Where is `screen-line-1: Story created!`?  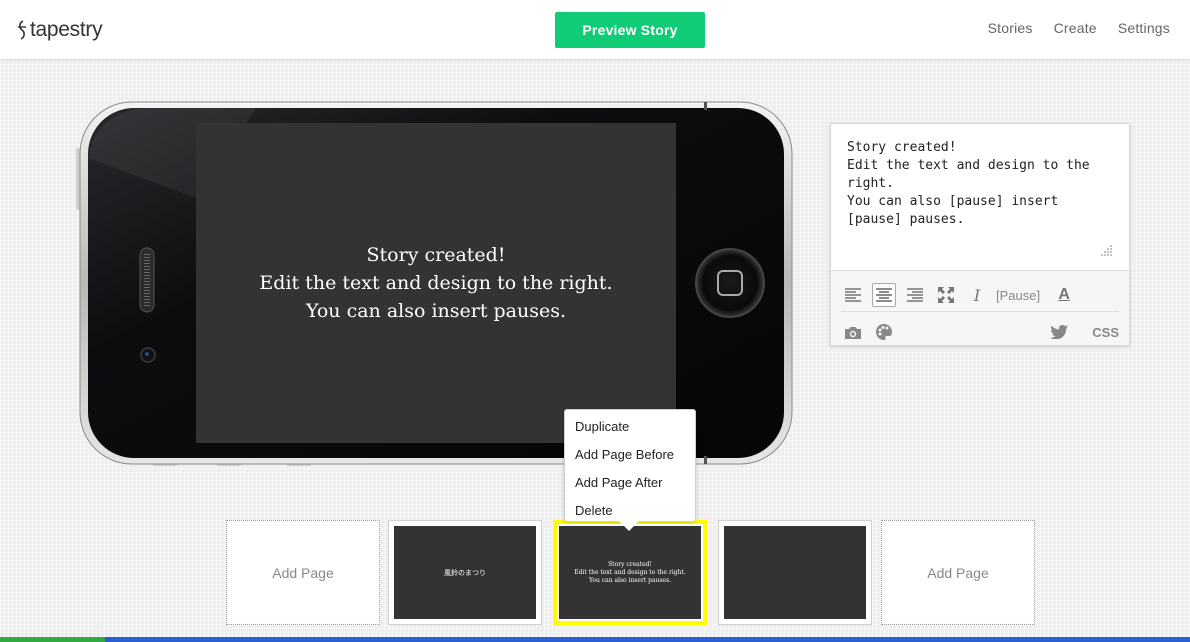 screen-line-1: Story created! is located at coordinates (436, 255).